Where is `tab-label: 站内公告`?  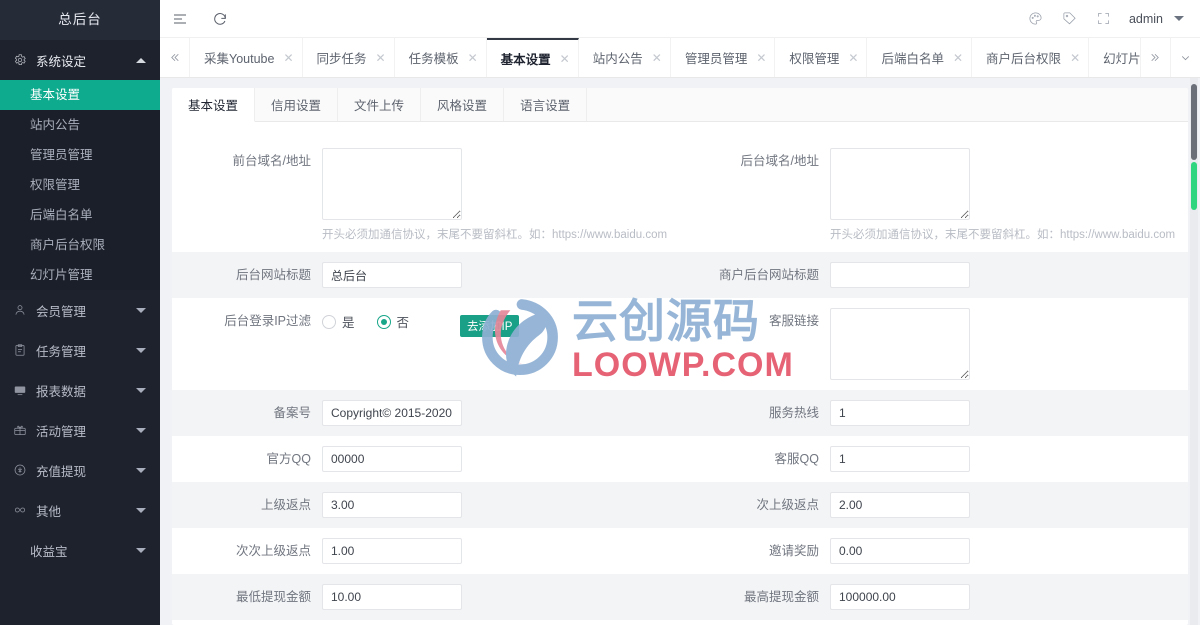
tab-label: 站内公告 is located at coordinates (617, 59).